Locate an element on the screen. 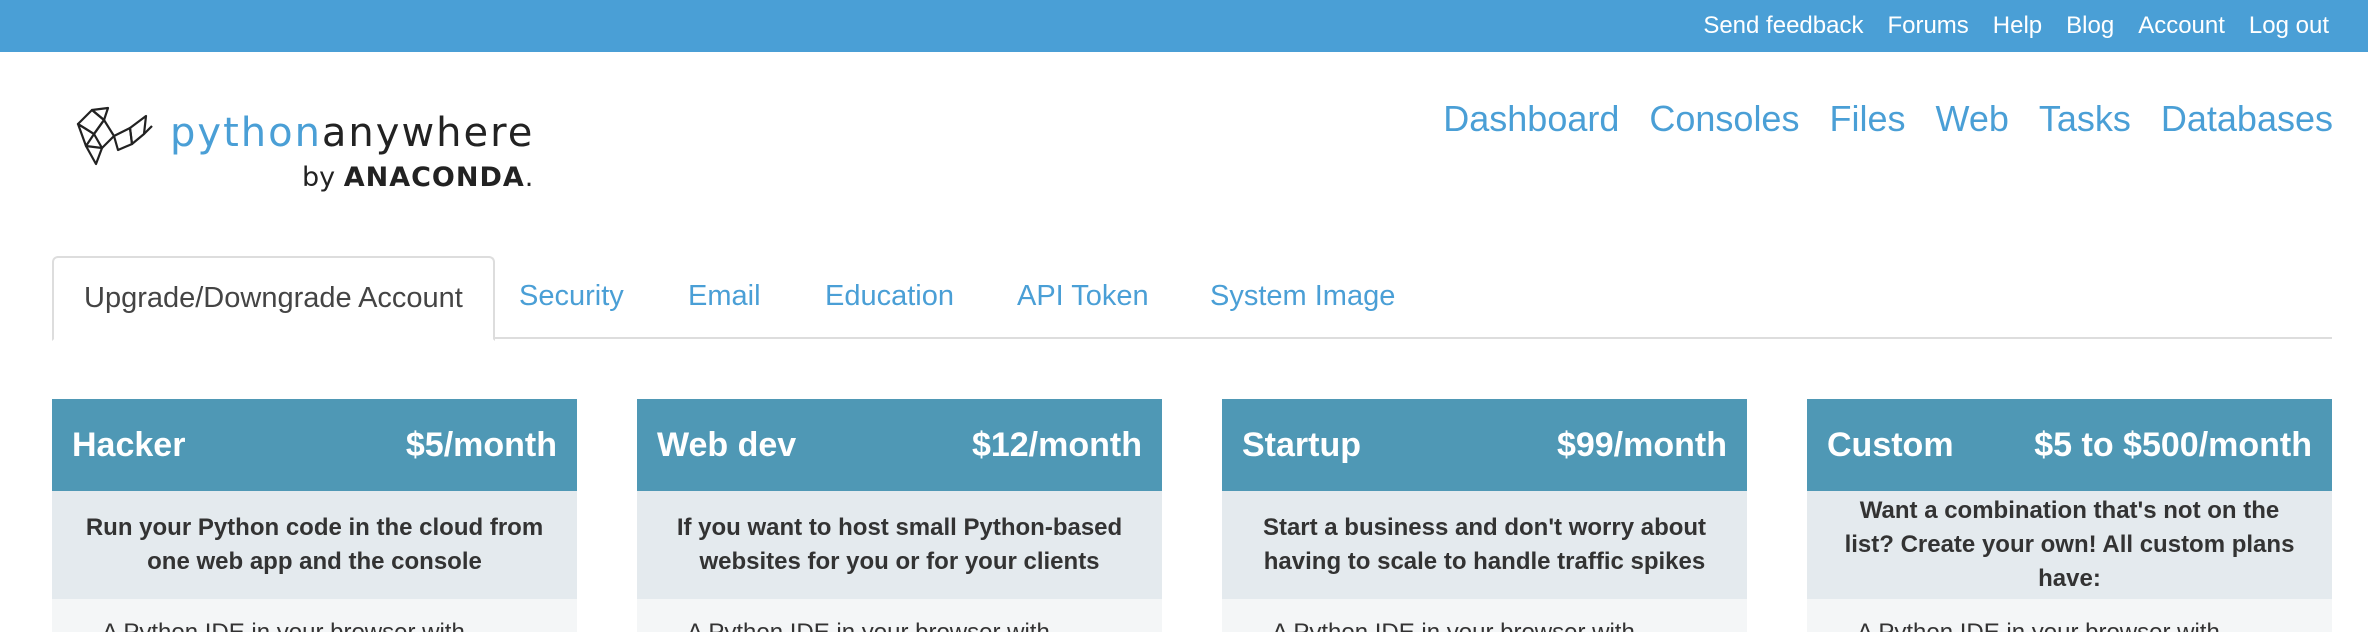  tab-education: Education is located at coordinates (889, 297).